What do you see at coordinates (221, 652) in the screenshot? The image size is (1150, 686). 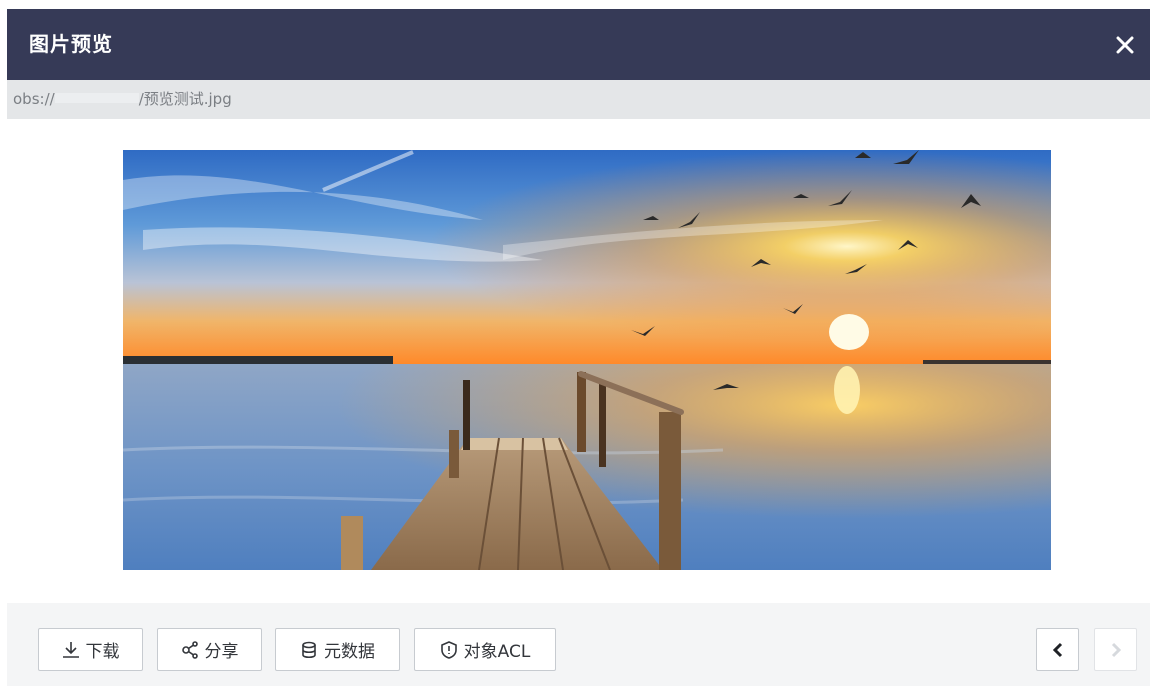 I see `share-label: 分享` at bounding box center [221, 652].